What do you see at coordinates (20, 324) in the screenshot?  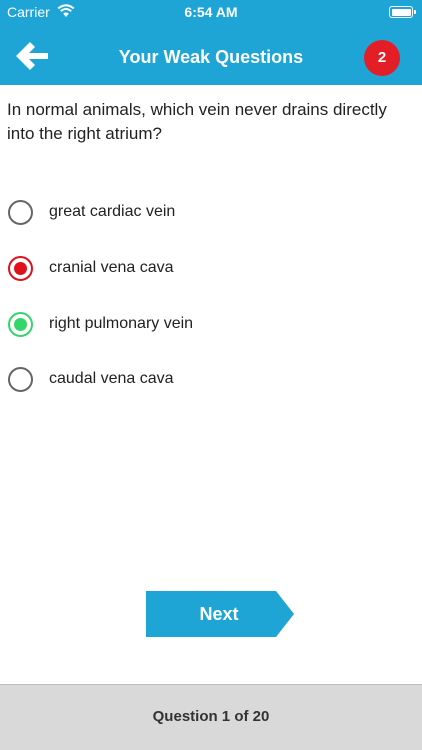 I see `radio-correct-icon` at bounding box center [20, 324].